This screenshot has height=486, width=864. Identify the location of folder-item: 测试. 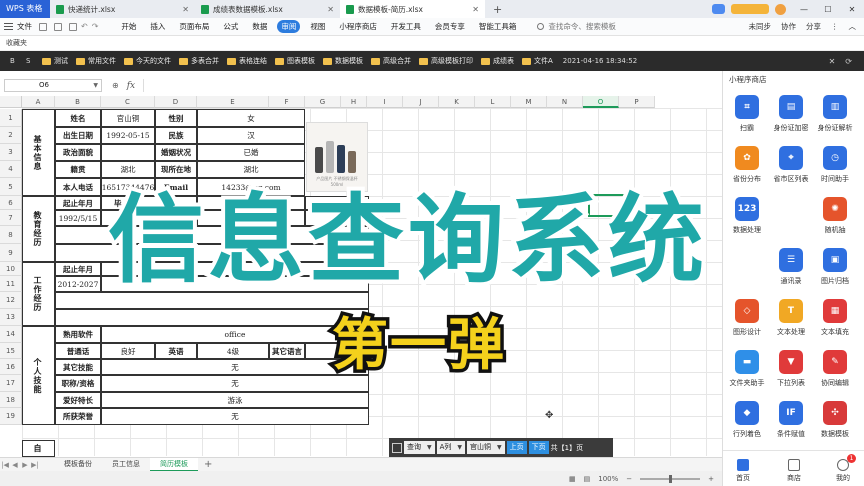
(55, 61).